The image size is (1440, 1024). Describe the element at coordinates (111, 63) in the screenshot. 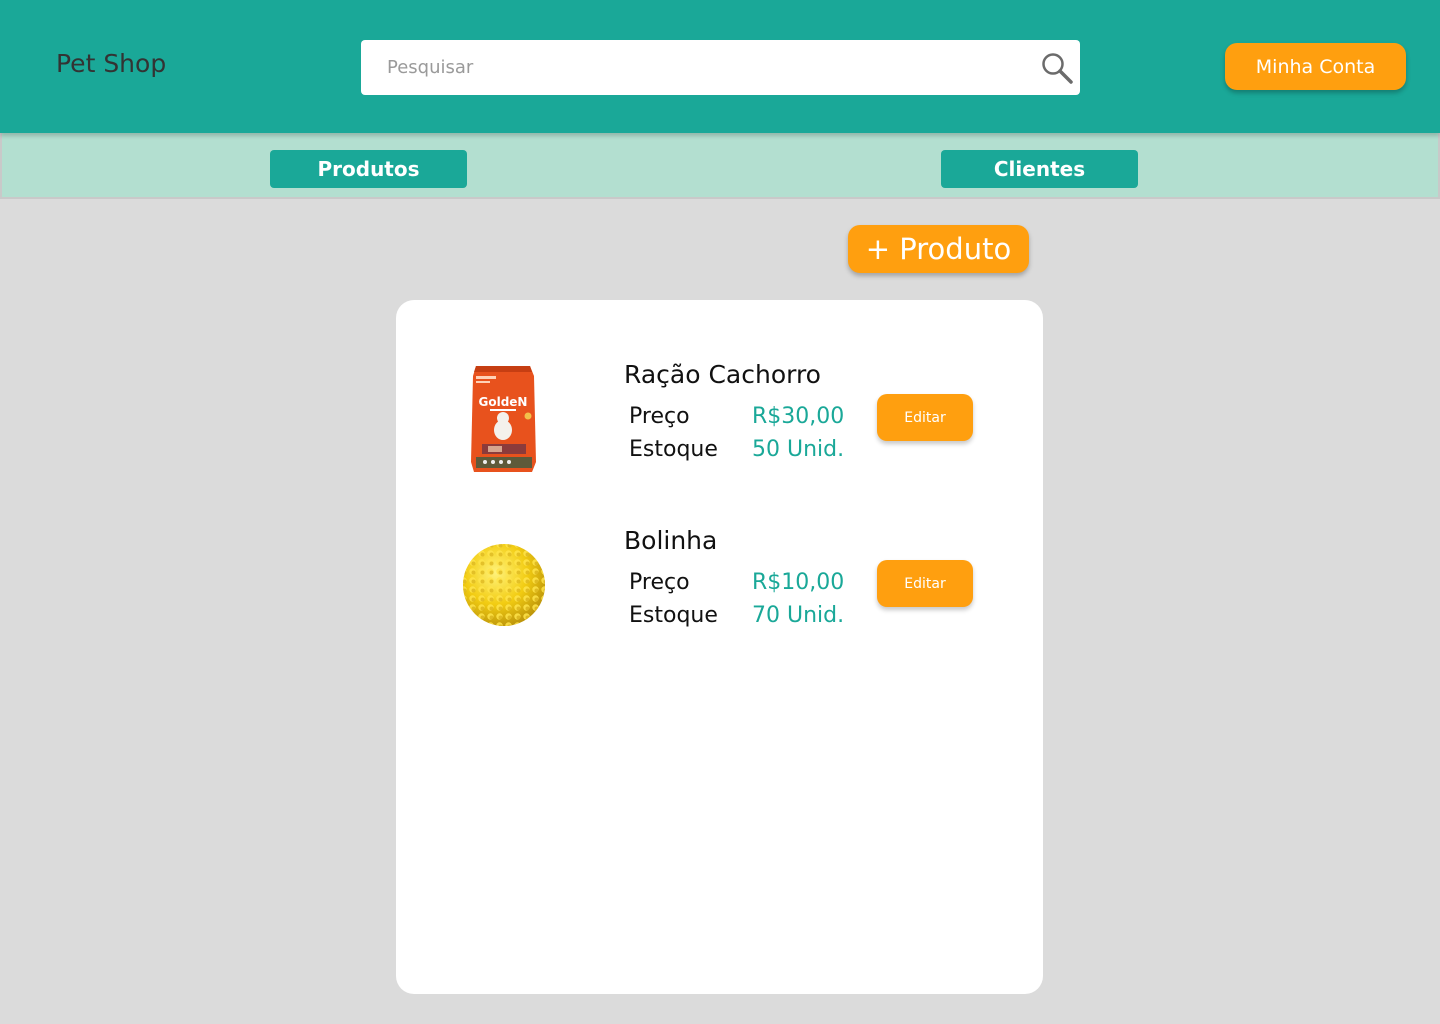

I see `brand-title: Pet Shop` at that location.